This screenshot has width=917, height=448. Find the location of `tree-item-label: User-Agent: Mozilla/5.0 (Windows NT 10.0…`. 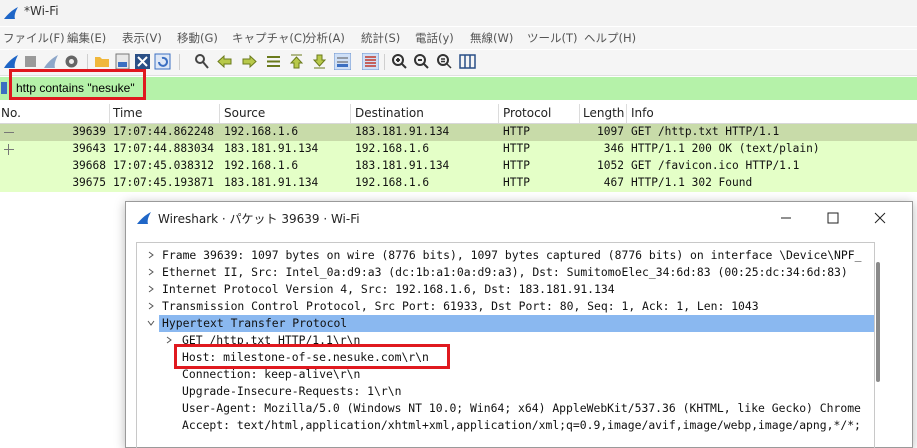

tree-item-label: User-Agent: Mozilla/5.0 (Windows NT 10.0… is located at coordinates (521, 408).